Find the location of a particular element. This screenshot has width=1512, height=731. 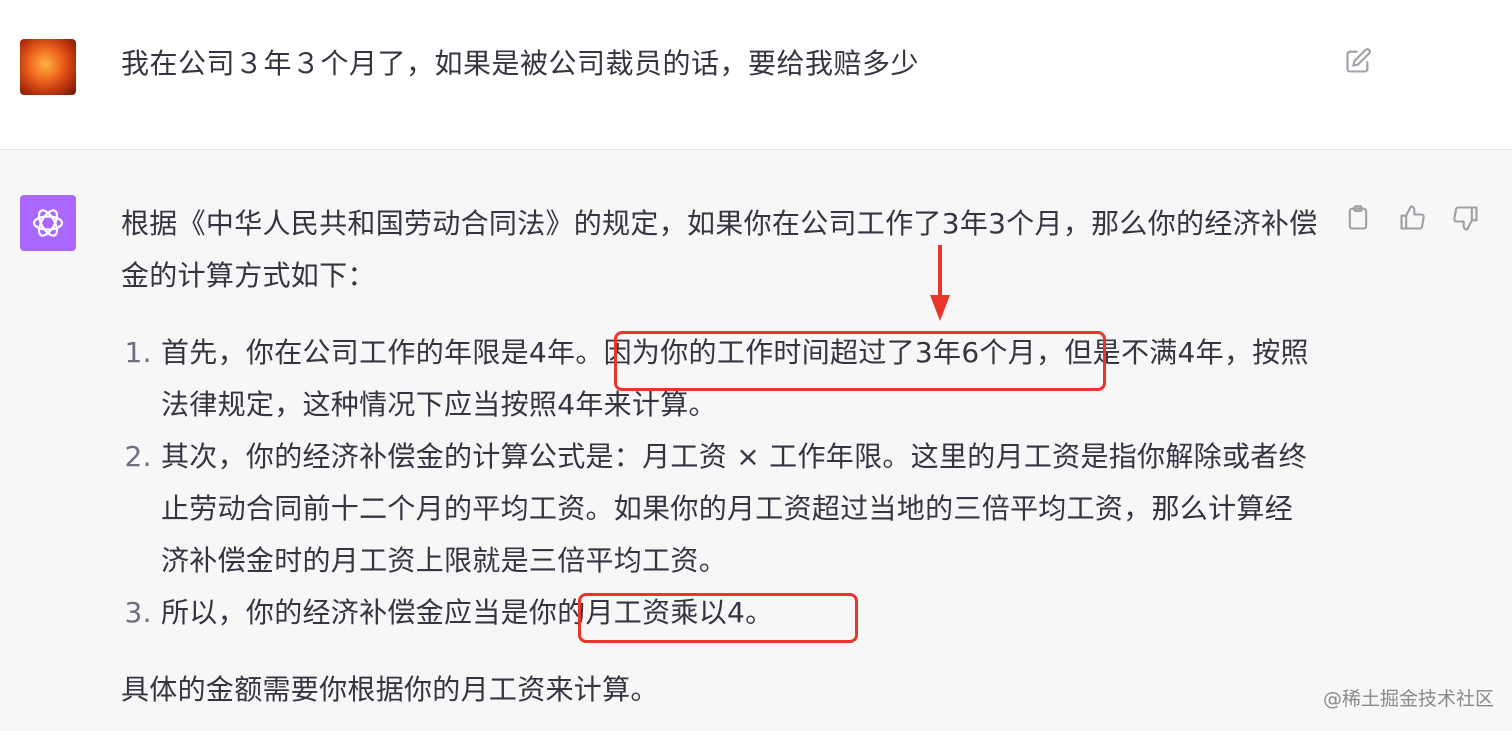

openai-logo-icon is located at coordinates (48, 223).